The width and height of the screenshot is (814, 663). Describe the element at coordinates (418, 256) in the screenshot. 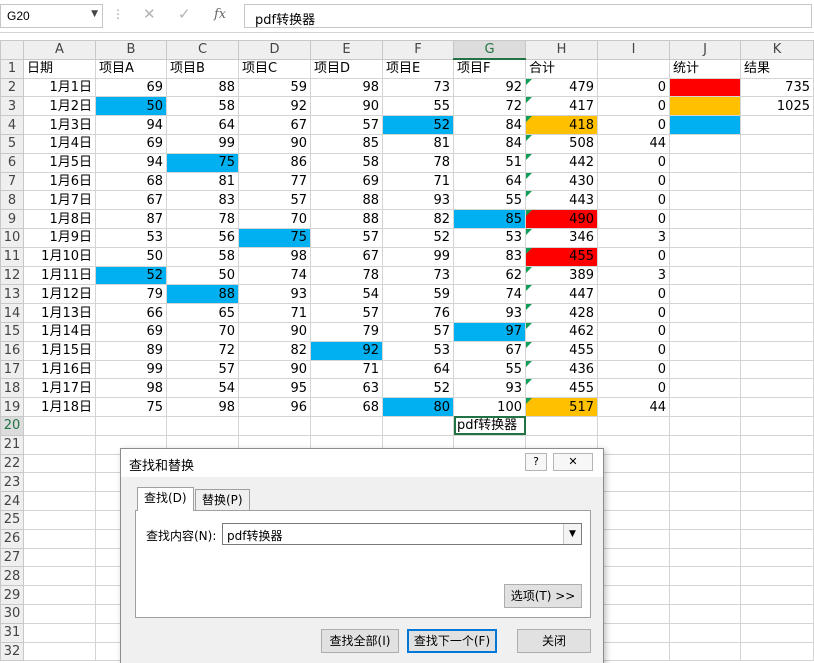

I see `value-cell: 99` at that location.